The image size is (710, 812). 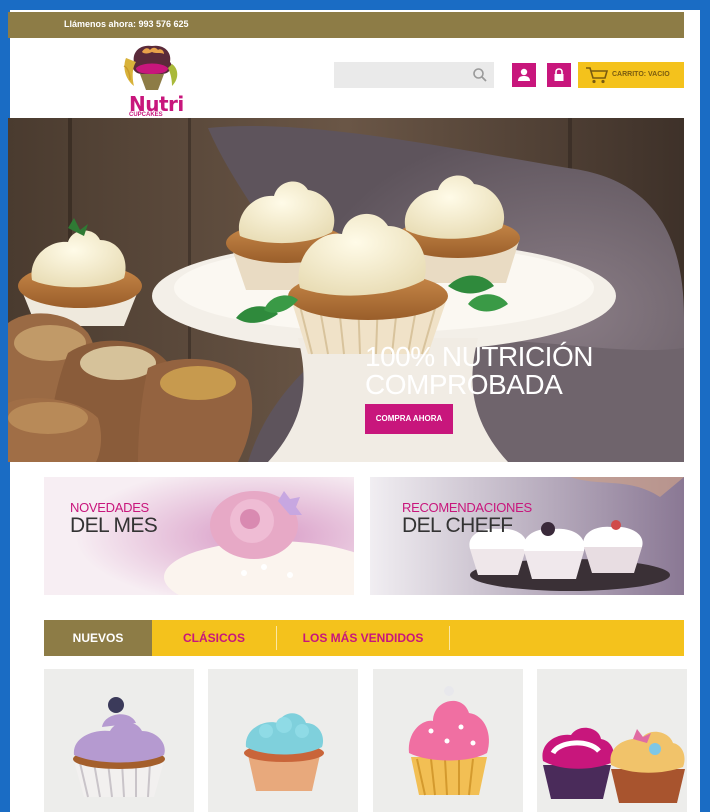 What do you see at coordinates (109, 507) in the screenshot?
I see `banner-novedades-line1: NOVEDADES` at bounding box center [109, 507].